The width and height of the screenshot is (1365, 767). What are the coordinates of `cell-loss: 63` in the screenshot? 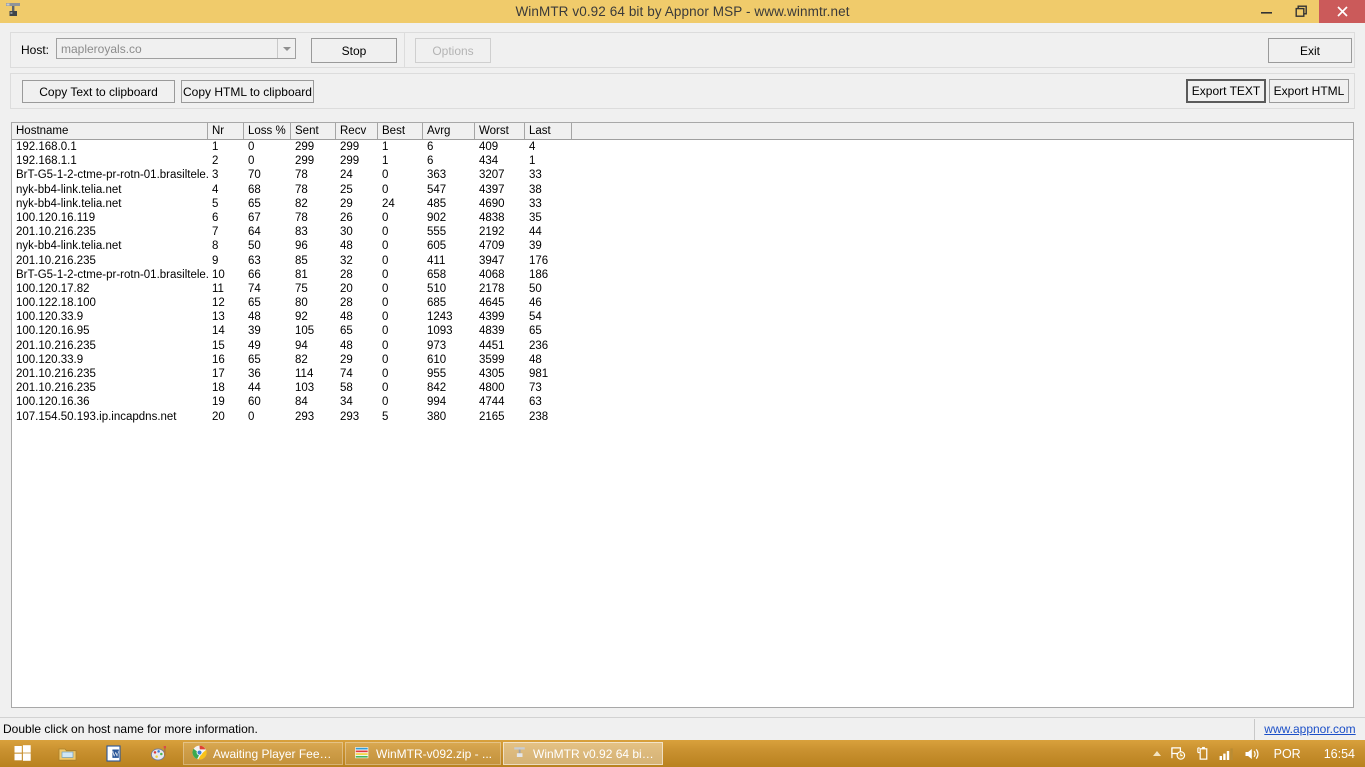 It's located at (254, 260).